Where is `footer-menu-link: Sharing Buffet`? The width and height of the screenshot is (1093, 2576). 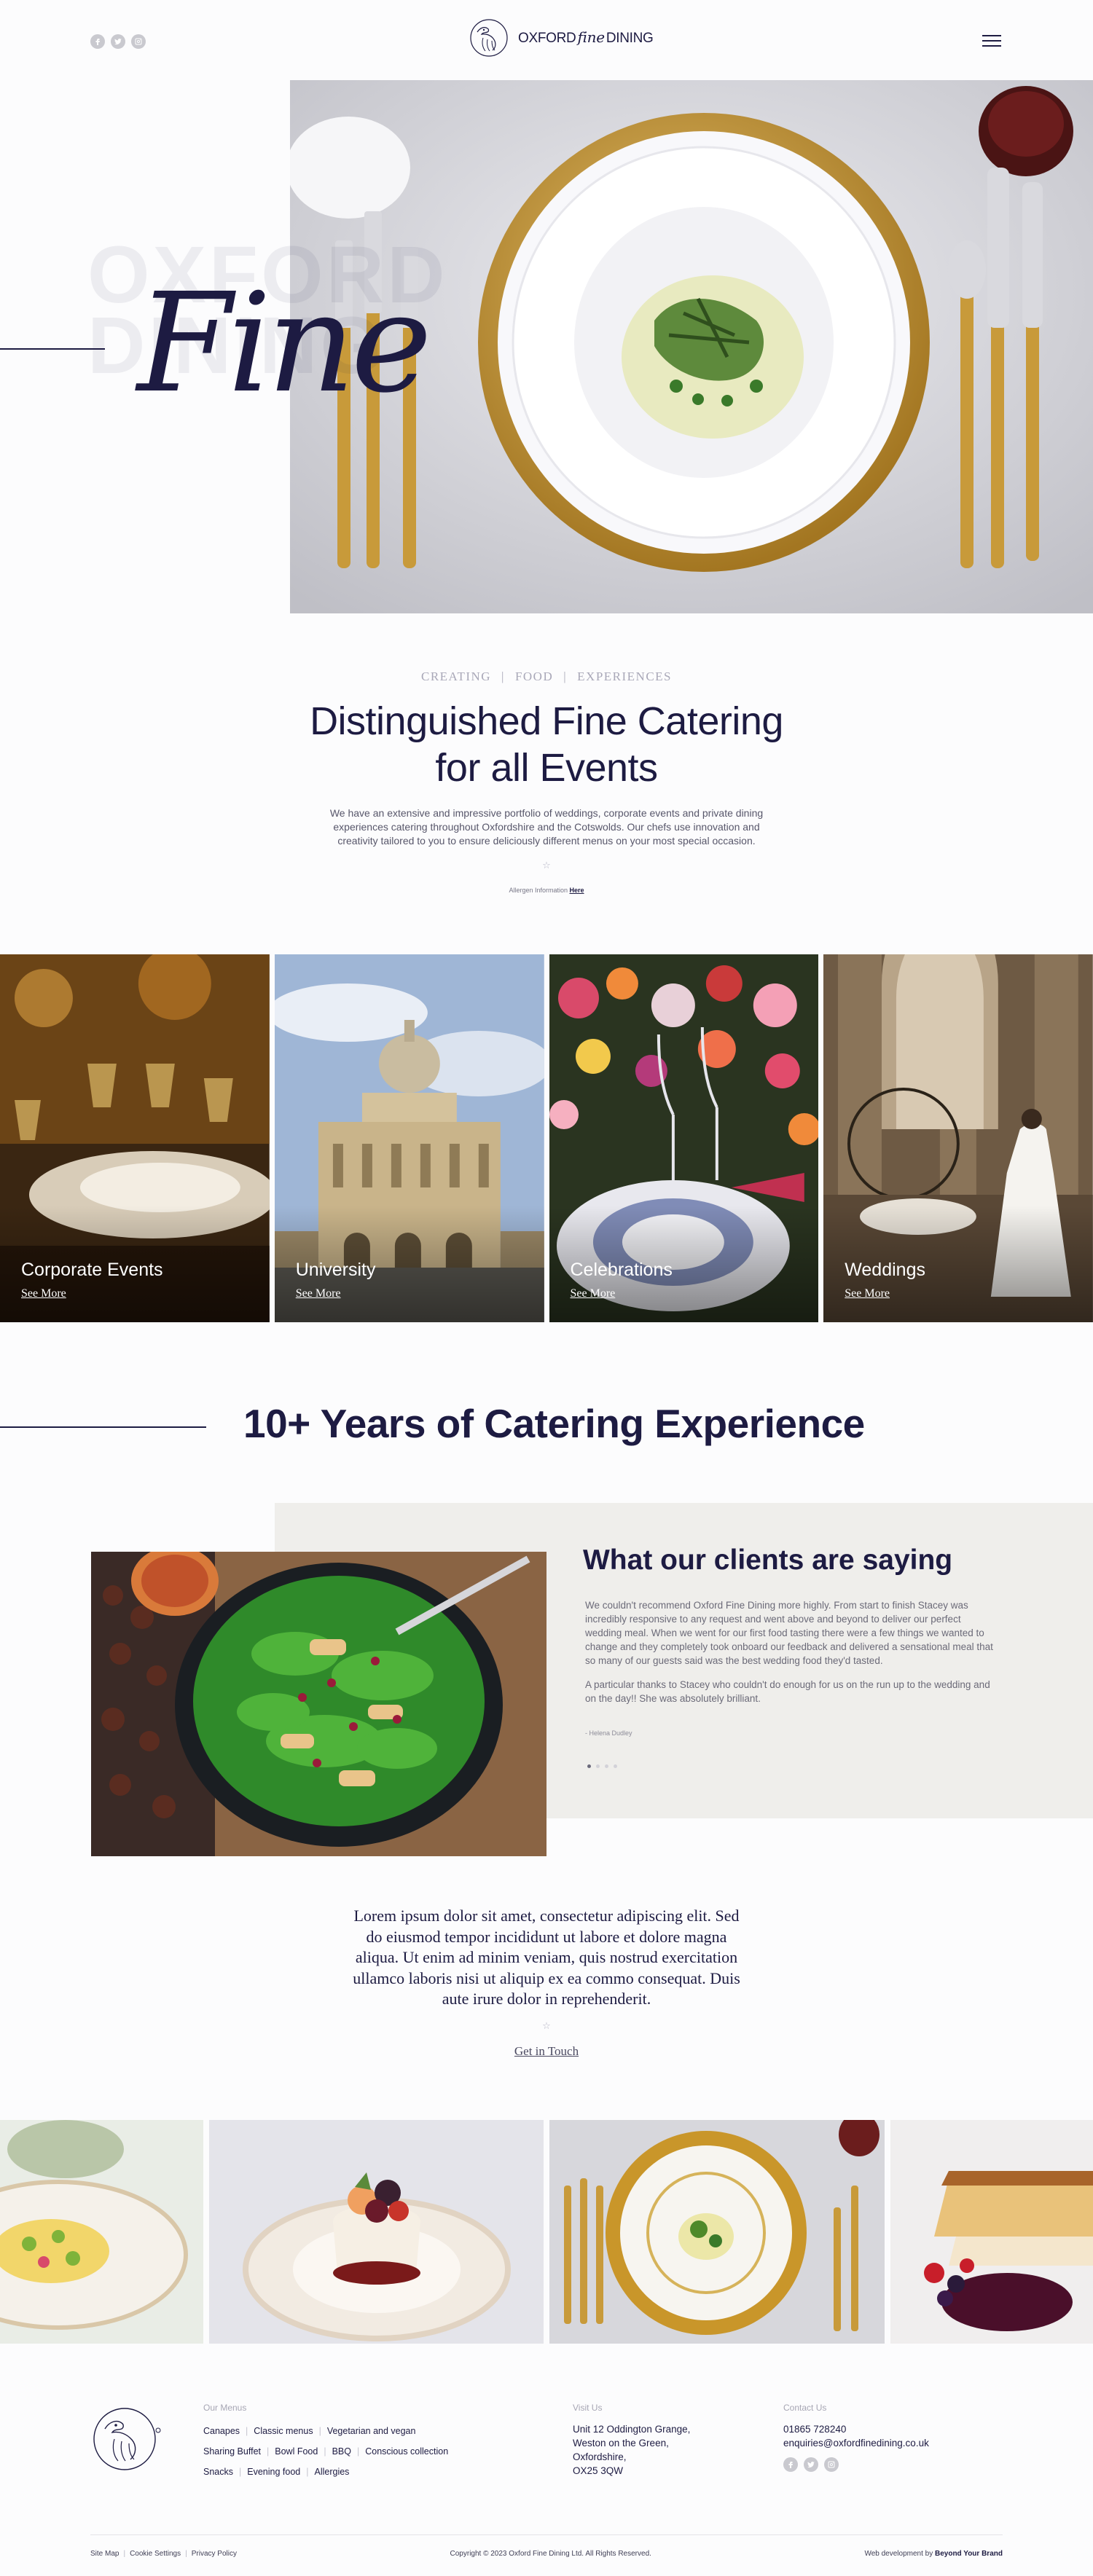 footer-menu-link: Sharing Buffet is located at coordinates (232, 2451).